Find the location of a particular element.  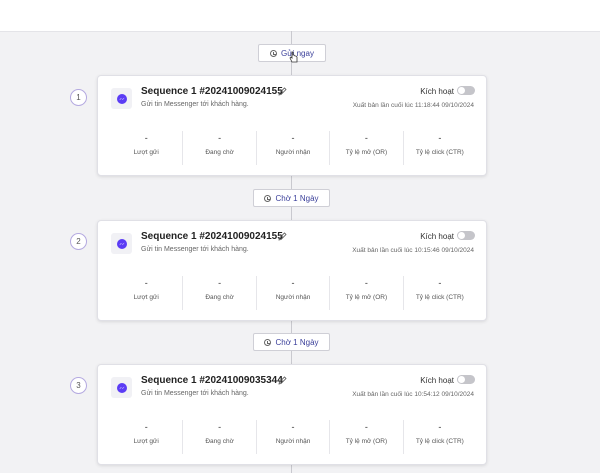

step-number-badge: 2 is located at coordinates (78, 241).